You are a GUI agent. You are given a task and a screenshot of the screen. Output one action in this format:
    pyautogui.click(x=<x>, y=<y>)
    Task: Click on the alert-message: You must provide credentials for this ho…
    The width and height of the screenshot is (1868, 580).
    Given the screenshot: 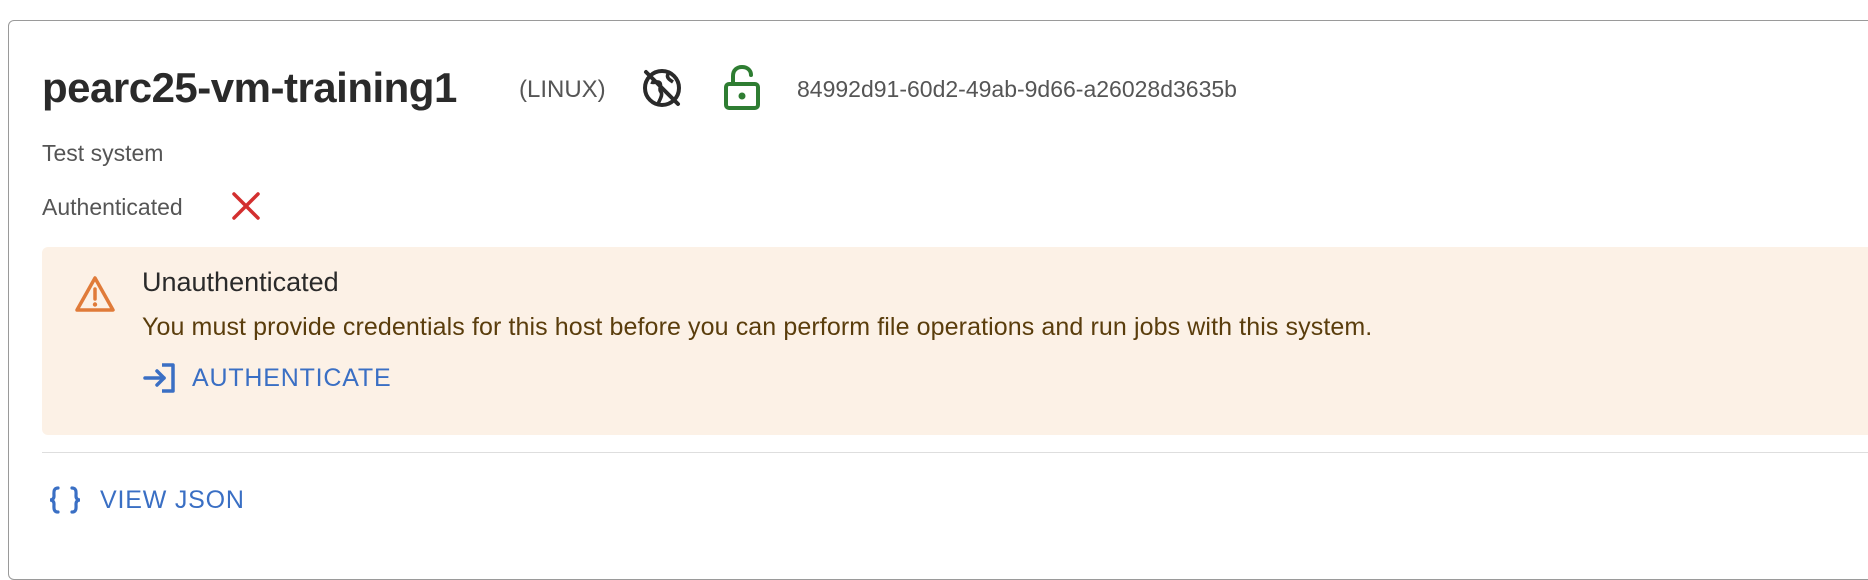 What is the action you would take?
    pyautogui.click(x=757, y=327)
    